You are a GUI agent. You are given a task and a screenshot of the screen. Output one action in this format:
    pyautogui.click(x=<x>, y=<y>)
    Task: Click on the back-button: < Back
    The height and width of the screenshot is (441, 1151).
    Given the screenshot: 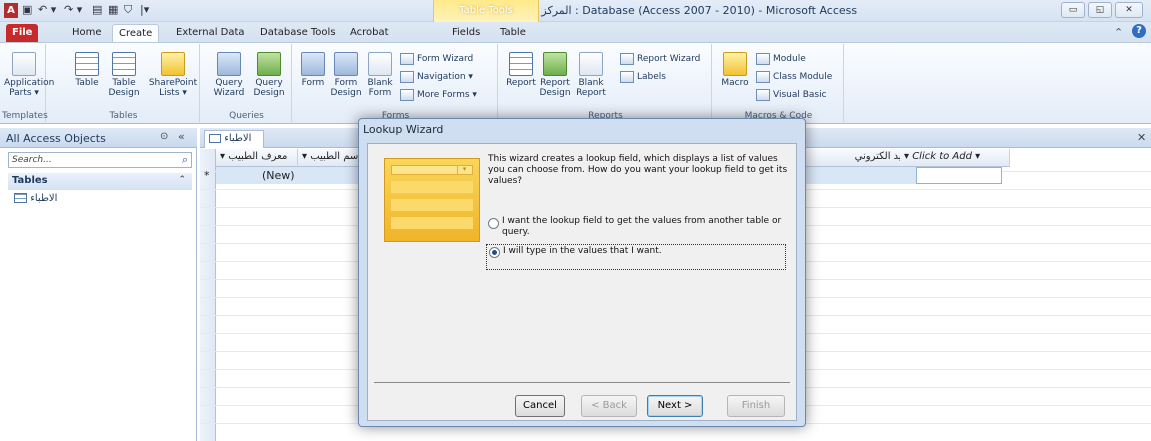 What is the action you would take?
    pyautogui.click(x=609, y=406)
    